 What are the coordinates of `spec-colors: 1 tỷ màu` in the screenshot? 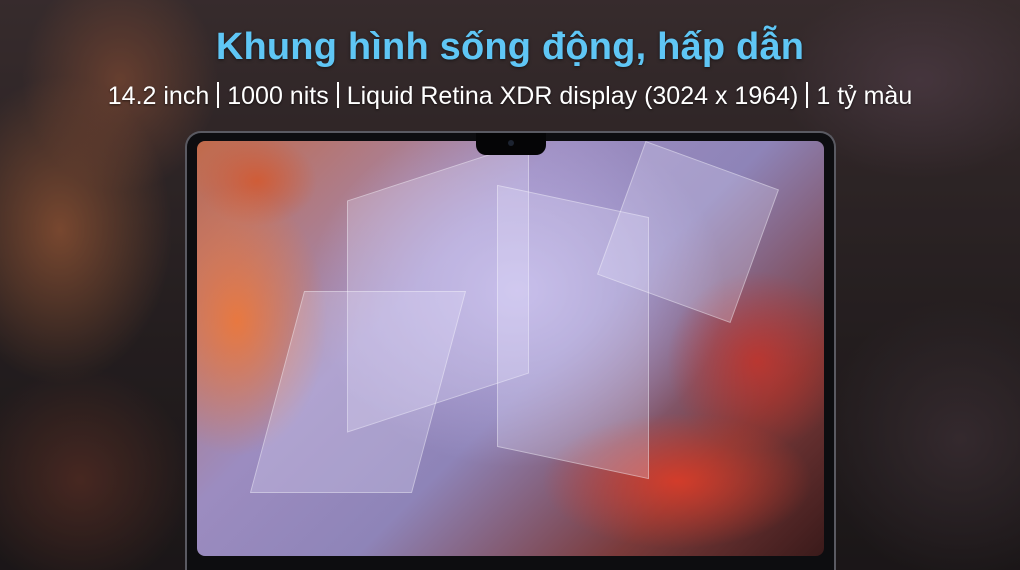 It's located at (864, 96).